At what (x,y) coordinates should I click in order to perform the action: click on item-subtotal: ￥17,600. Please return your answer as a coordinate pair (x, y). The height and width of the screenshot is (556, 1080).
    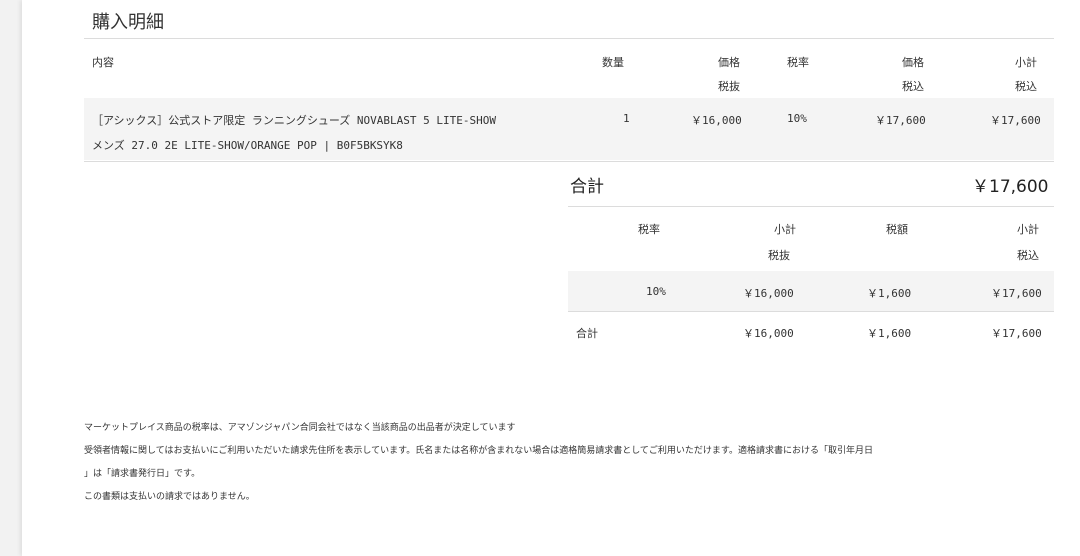
    Looking at the image, I should click on (1015, 120).